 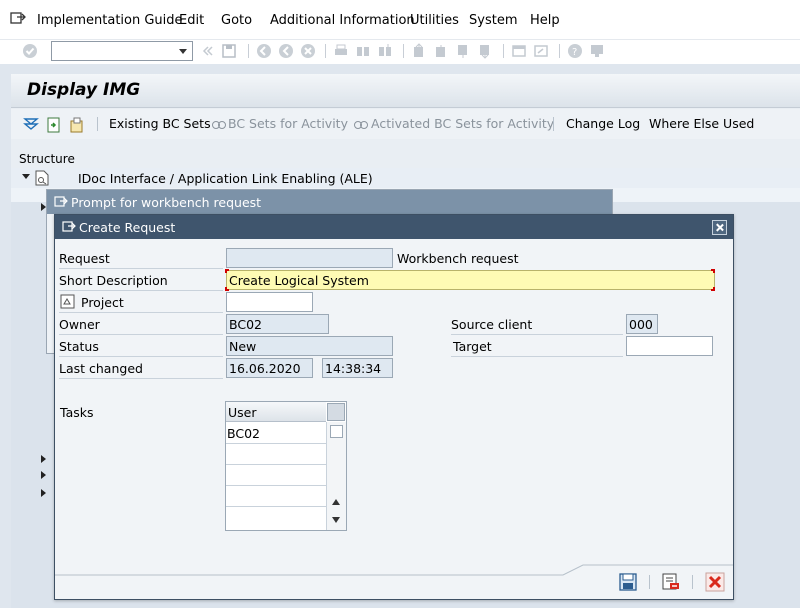 What do you see at coordinates (30, 51) in the screenshot?
I see `enter-icon` at bounding box center [30, 51].